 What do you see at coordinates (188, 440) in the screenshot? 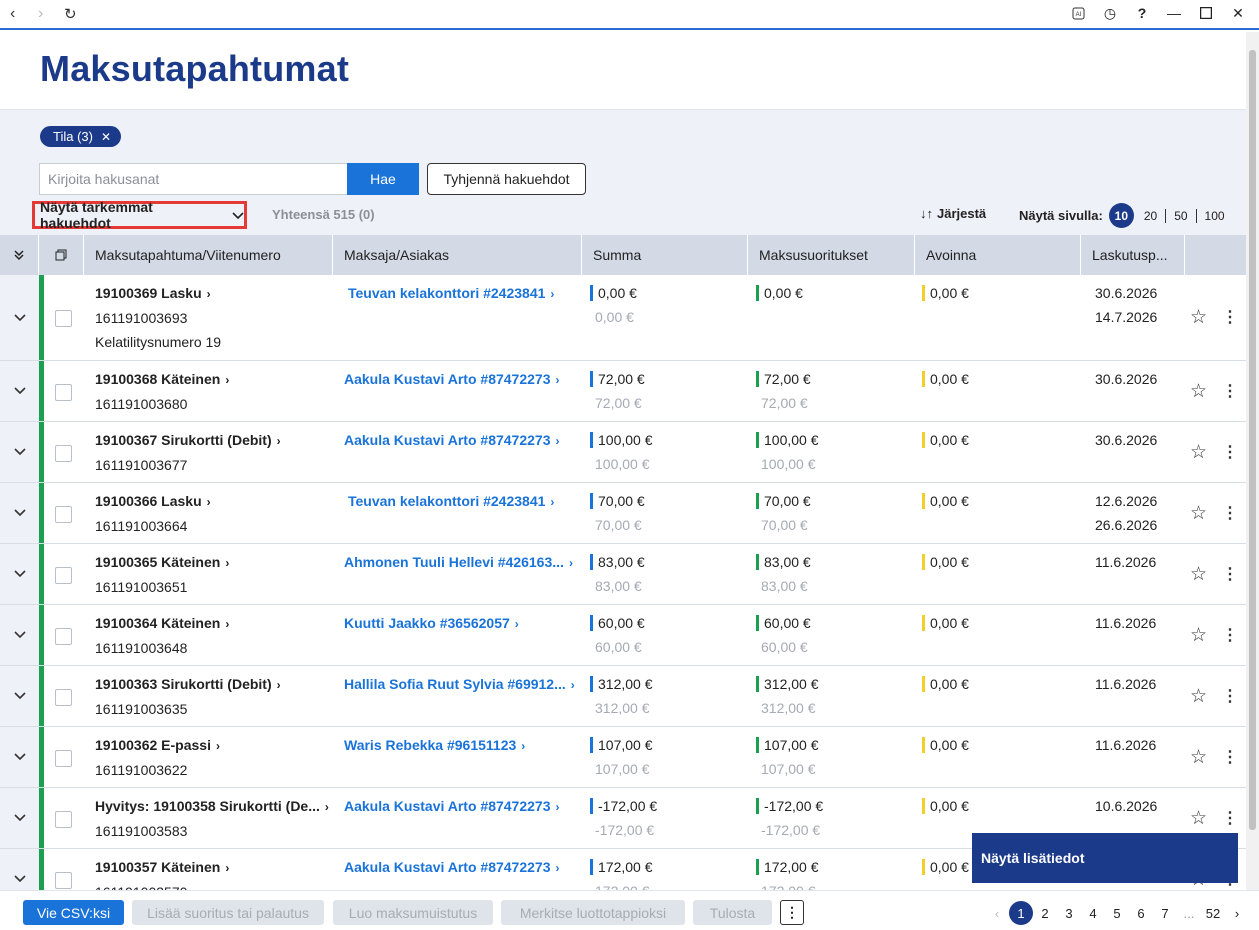
I see `transaction-link: 19100367 Sirukortti (Debit) ›` at bounding box center [188, 440].